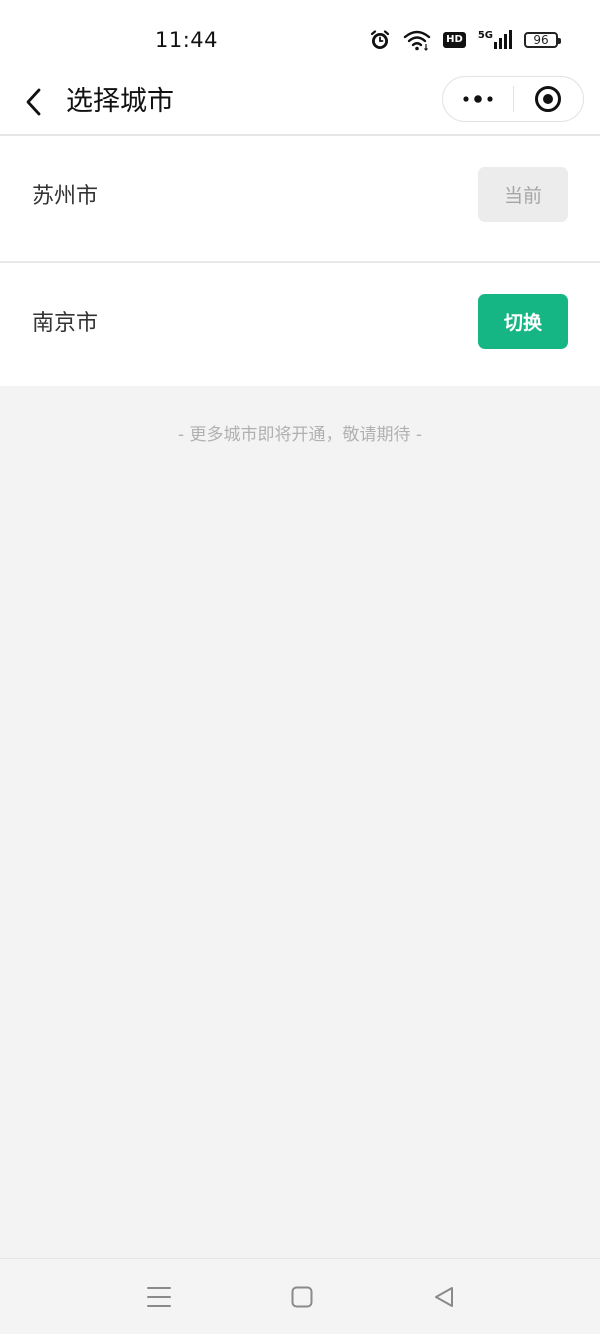  I want to click on back-triangle-icon, so click(444, 1297).